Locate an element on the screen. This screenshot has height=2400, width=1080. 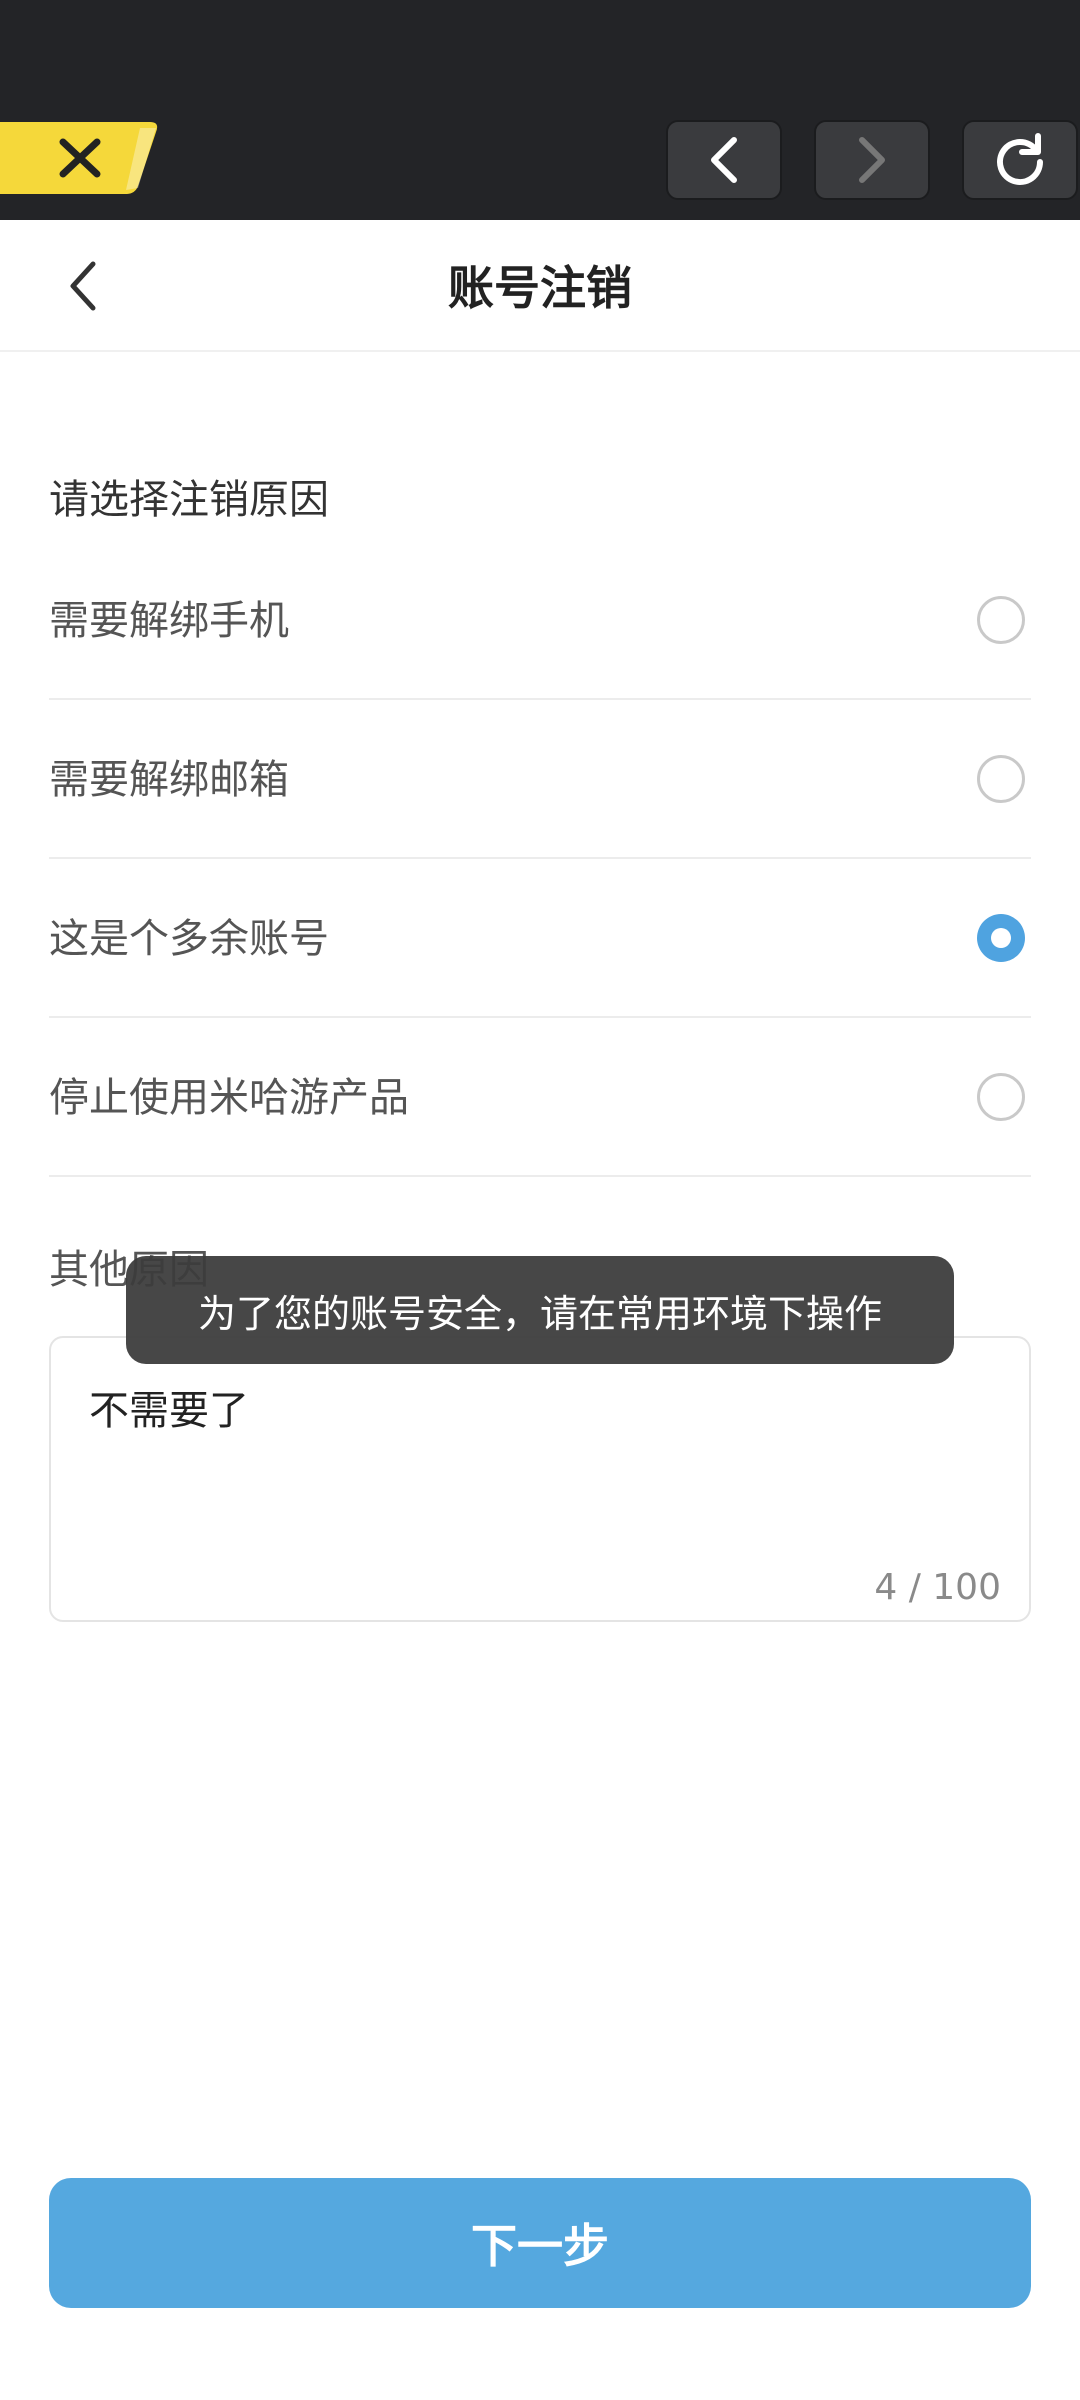
textarea-value: 不需要了 is located at coordinates (169, 1411).